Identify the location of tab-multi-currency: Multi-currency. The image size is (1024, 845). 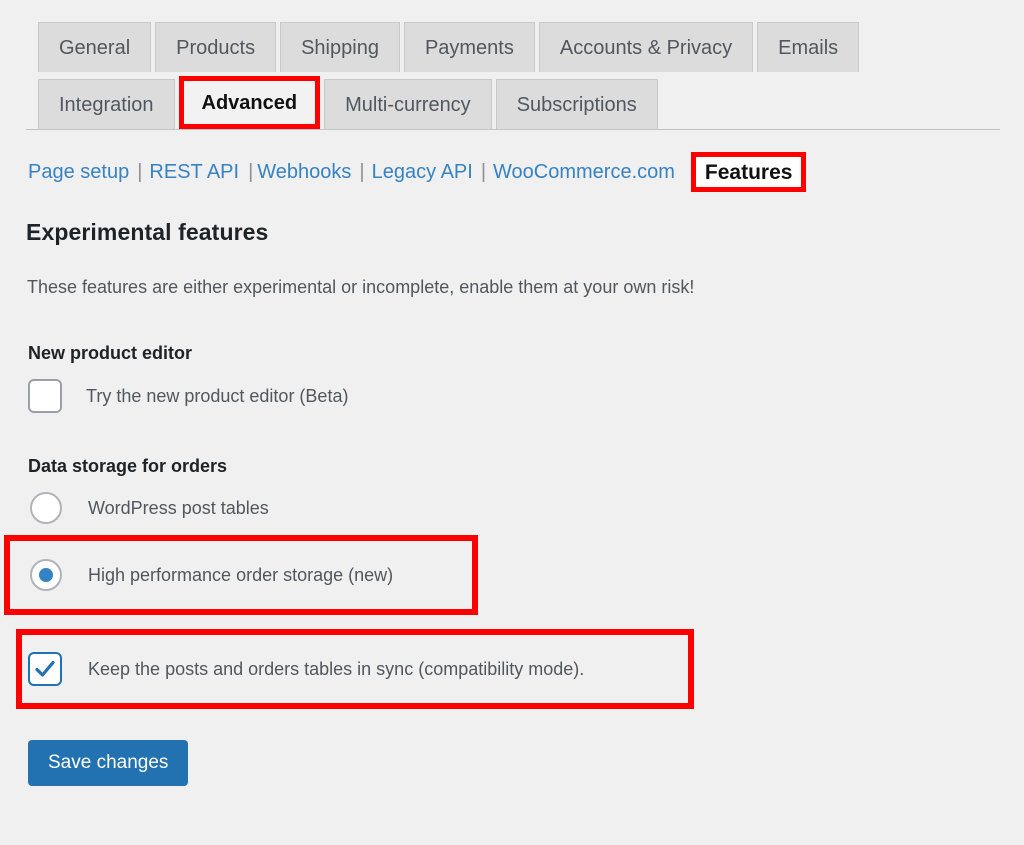
(408, 104).